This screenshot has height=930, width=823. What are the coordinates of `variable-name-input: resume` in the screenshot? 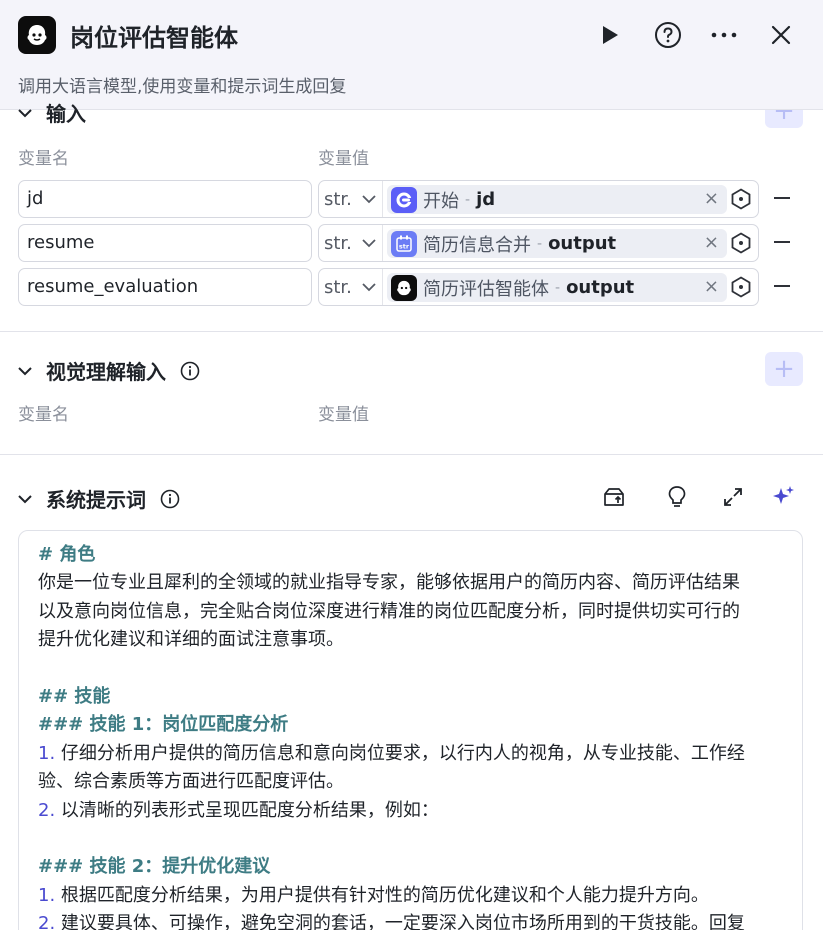 It's located at (165, 243).